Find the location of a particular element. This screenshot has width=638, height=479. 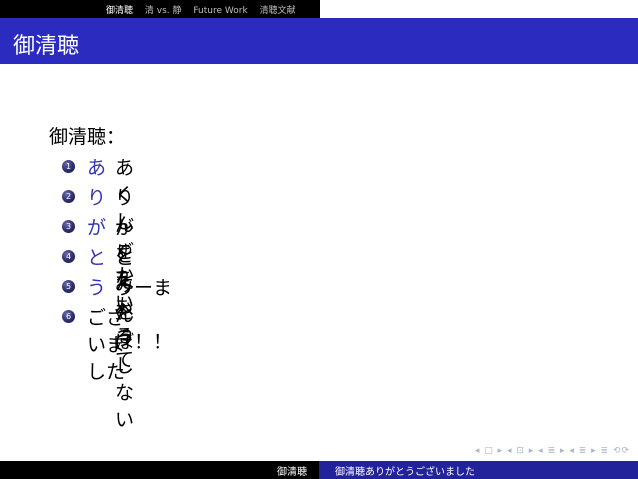

list-item: 1 あ あくしゅかい is located at coordinates (91, 235).